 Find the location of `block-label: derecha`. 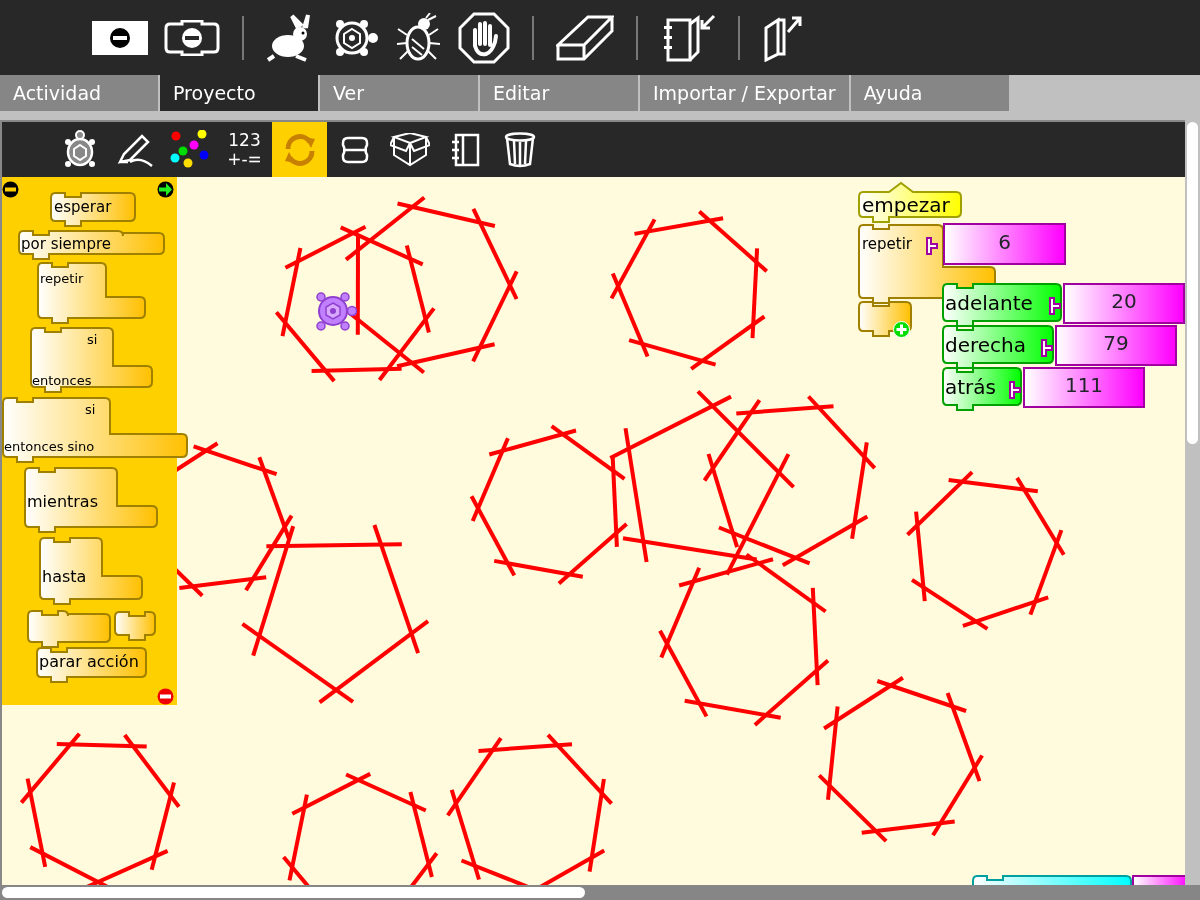

block-label: derecha is located at coordinates (985, 345).